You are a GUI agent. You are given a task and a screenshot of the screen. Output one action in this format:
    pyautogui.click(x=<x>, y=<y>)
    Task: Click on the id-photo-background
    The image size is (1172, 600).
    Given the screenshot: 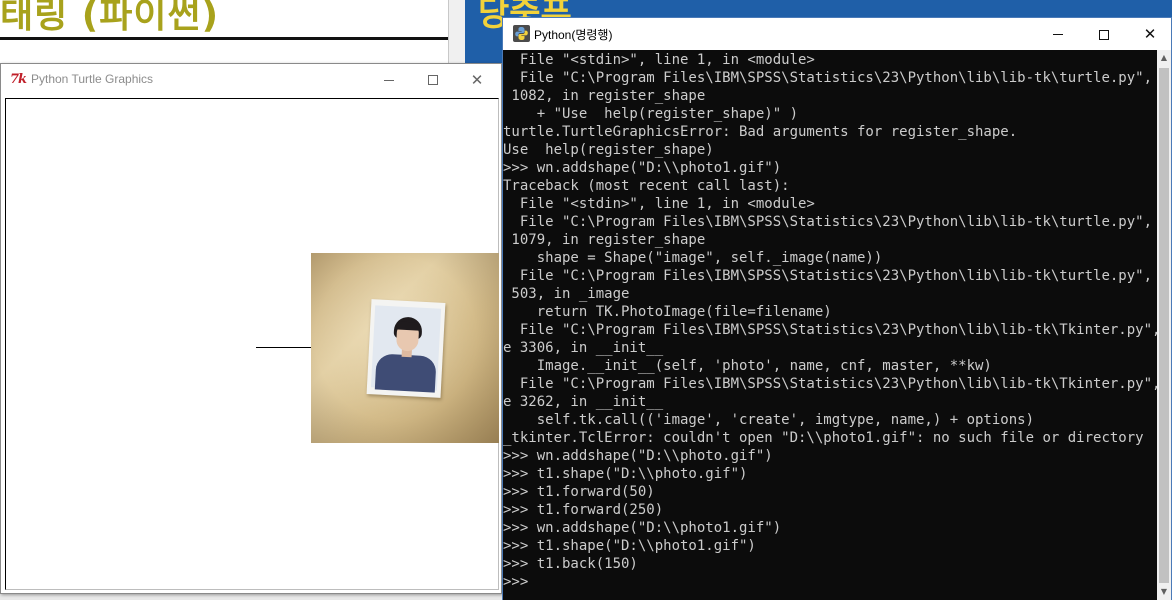 What is the action you would take?
    pyautogui.click(x=406, y=349)
    